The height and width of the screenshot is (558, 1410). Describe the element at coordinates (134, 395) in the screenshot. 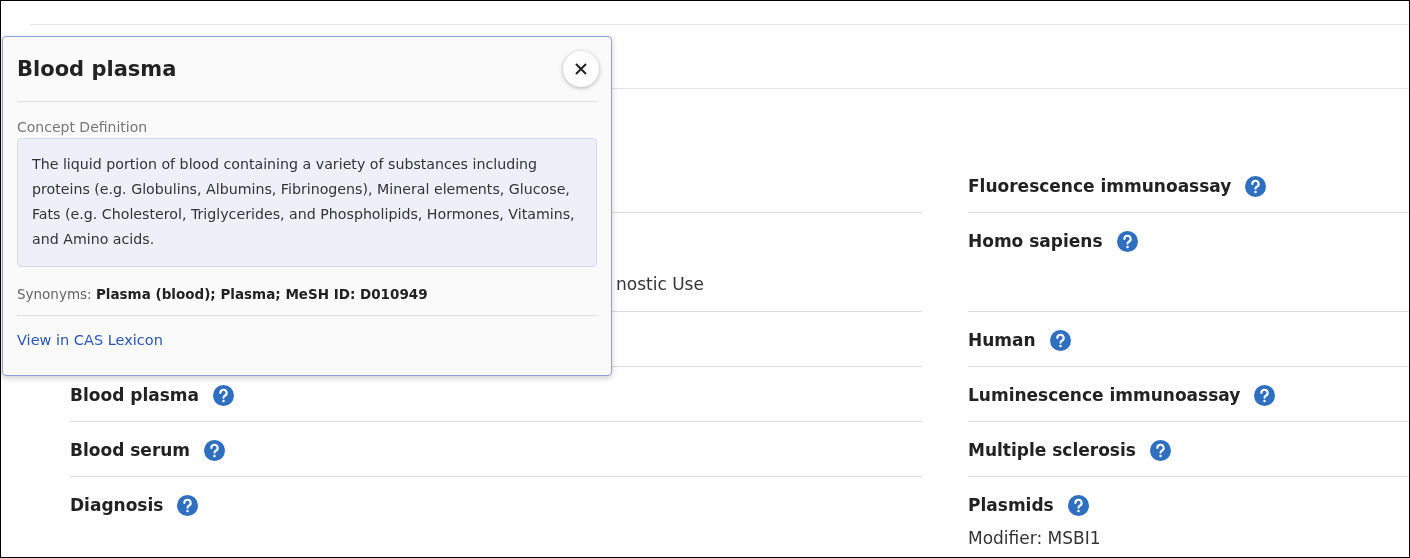

I see `term-name: Blood plasma` at that location.